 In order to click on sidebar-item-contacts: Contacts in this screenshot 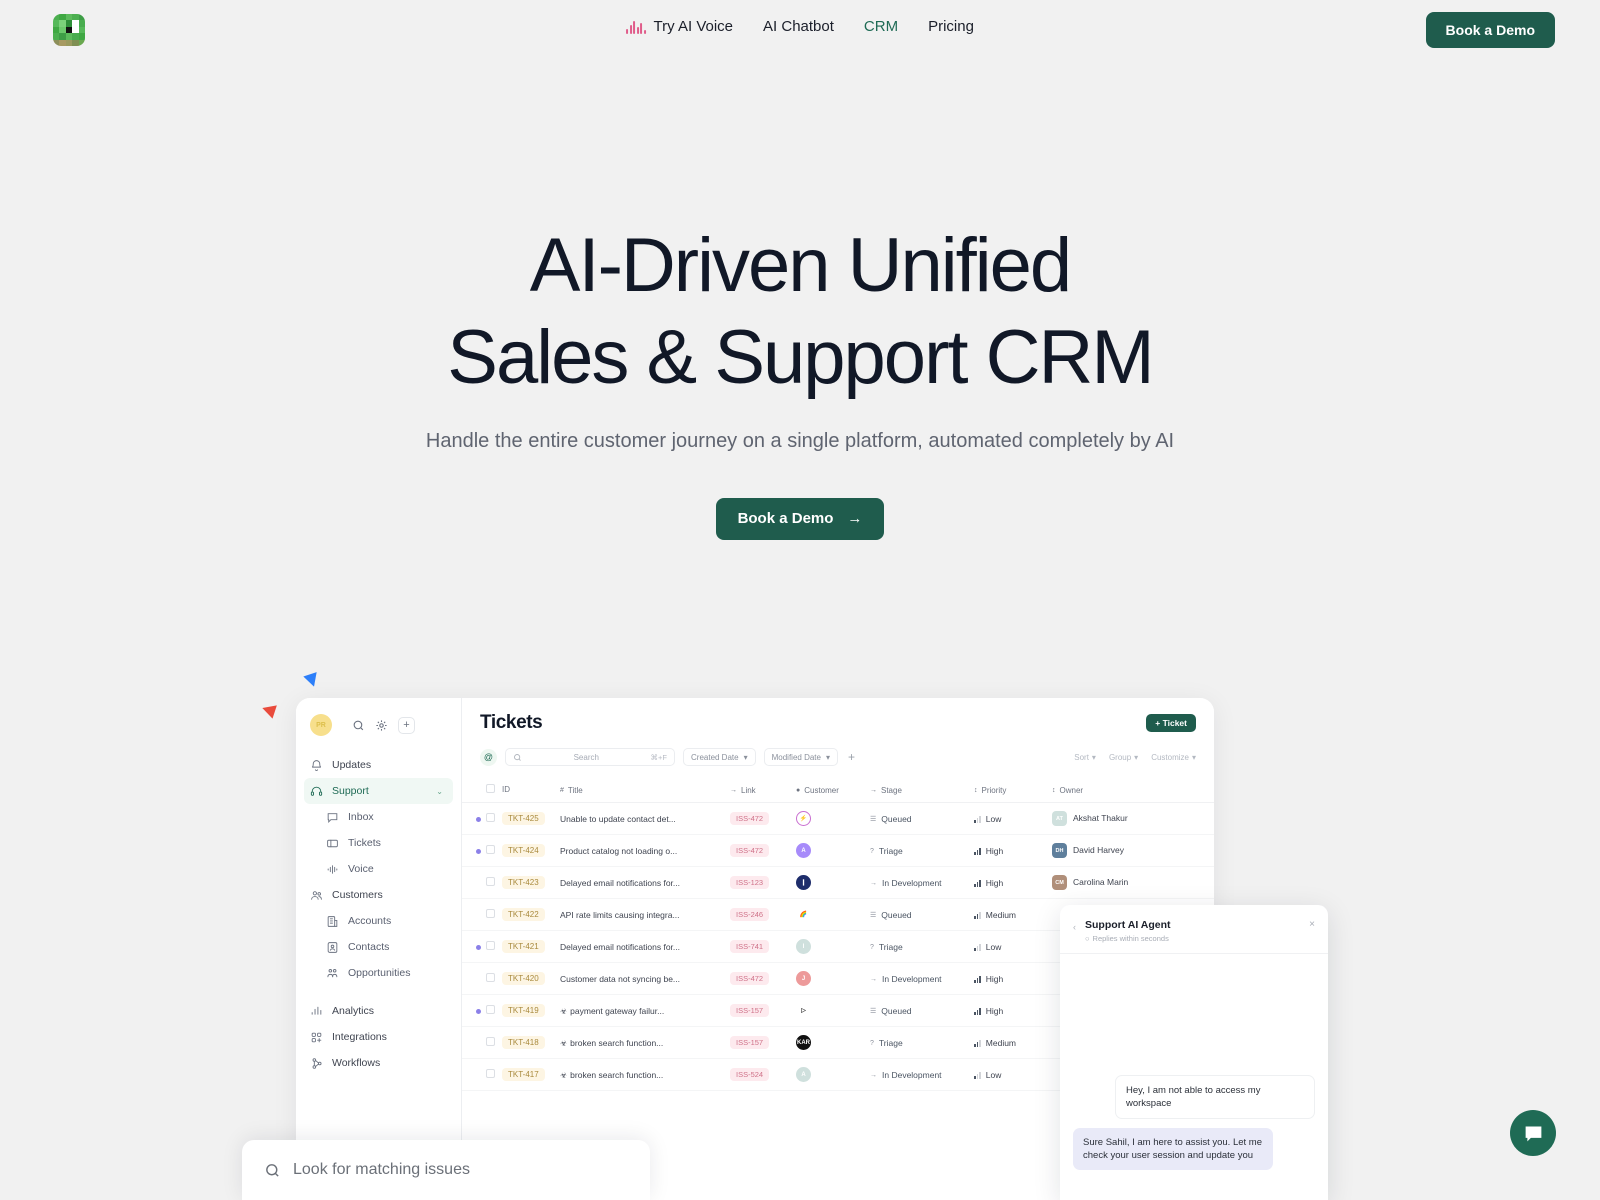, I will do `click(378, 947)`.